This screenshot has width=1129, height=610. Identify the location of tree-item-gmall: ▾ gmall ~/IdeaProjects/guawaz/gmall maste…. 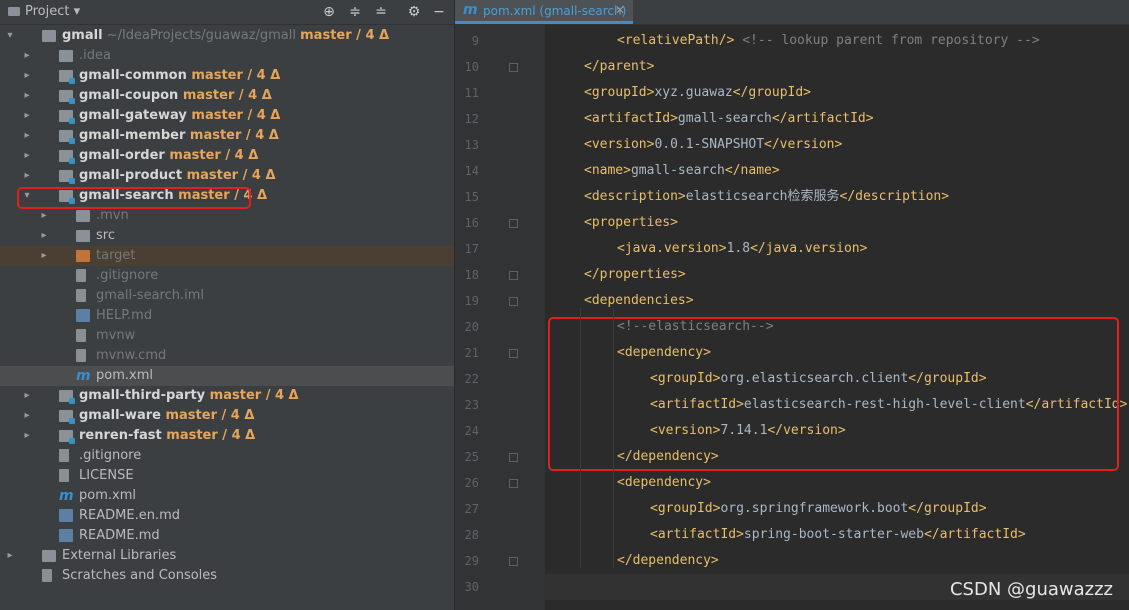
(227, 36).